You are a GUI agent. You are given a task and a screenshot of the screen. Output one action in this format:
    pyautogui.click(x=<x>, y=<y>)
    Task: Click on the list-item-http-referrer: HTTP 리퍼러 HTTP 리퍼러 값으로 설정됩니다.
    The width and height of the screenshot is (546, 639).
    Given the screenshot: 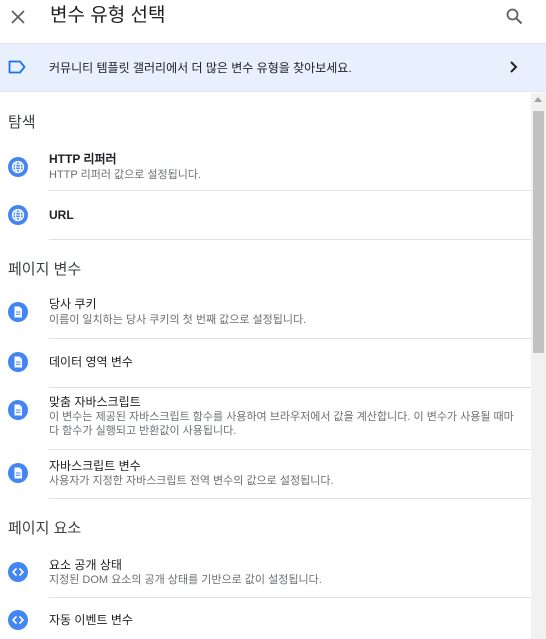 What is the action you would take?
    pyautogui.click(x=265, y=169)
    